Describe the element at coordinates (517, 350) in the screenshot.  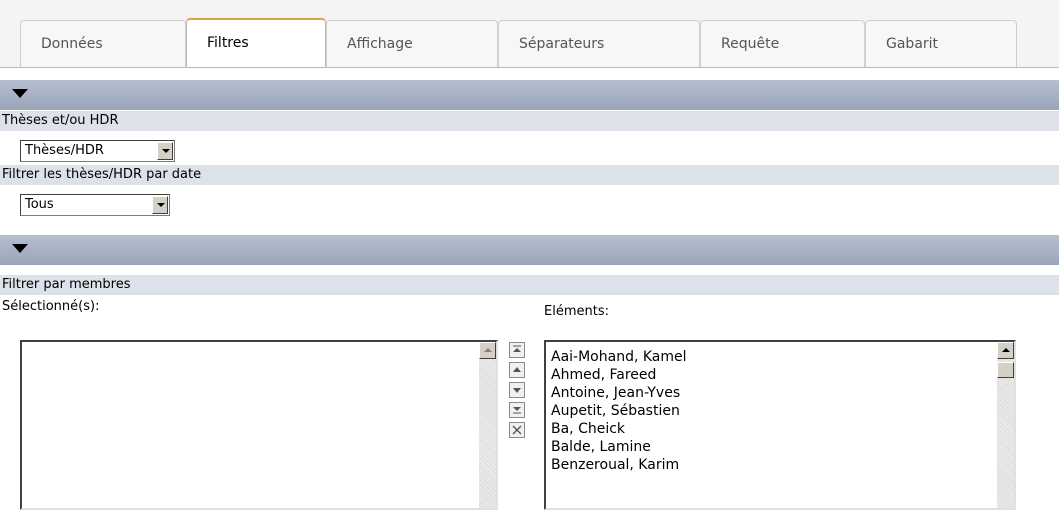
I see `move-top-icon` at that location.